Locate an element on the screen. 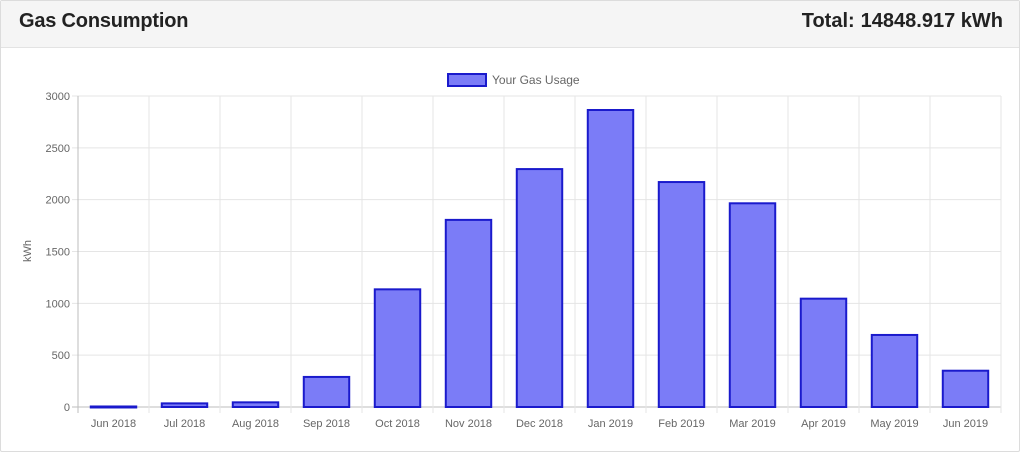  x-tick-label: Oct 2018 is located at coordinates (397, 424).